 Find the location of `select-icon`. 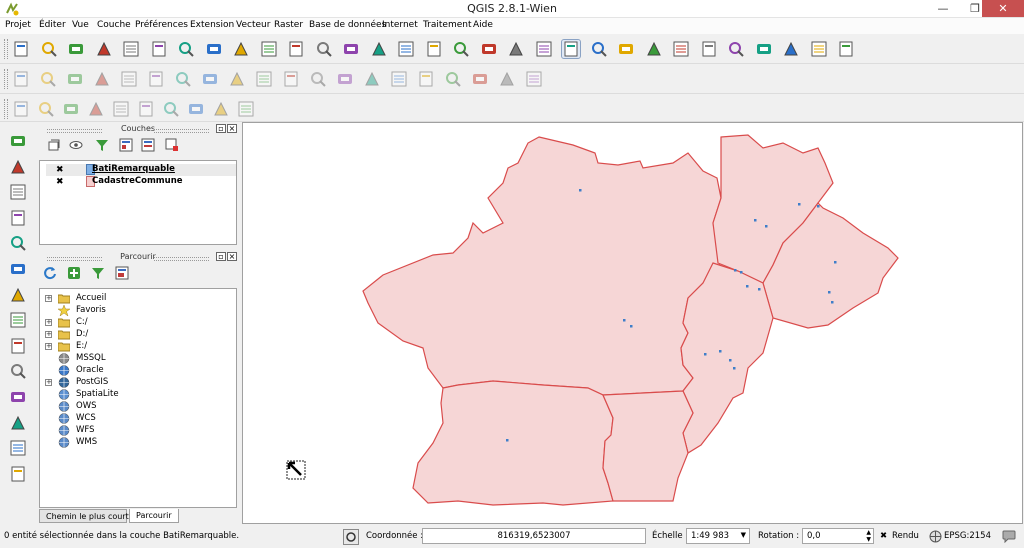

select-icon is located at coordinates (571, 49).